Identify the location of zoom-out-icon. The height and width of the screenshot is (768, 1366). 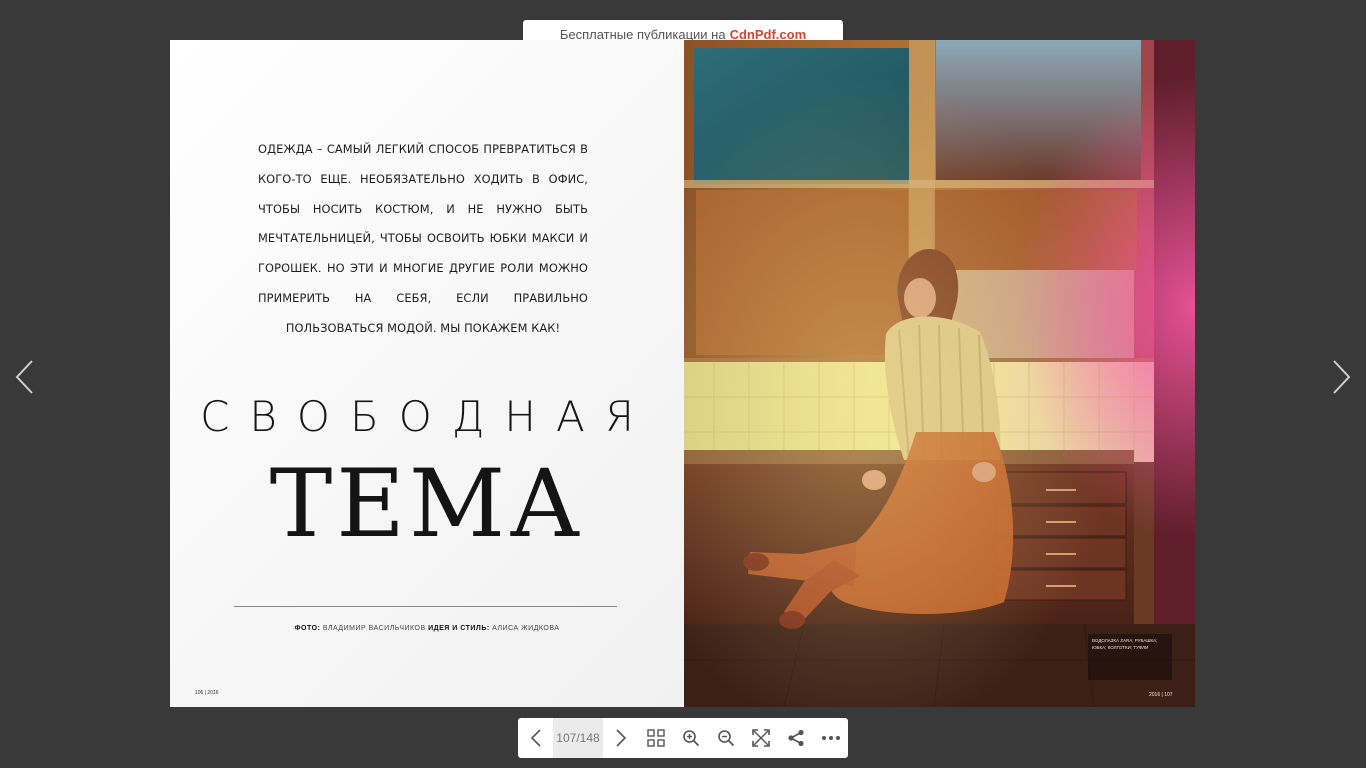
(725, 738).